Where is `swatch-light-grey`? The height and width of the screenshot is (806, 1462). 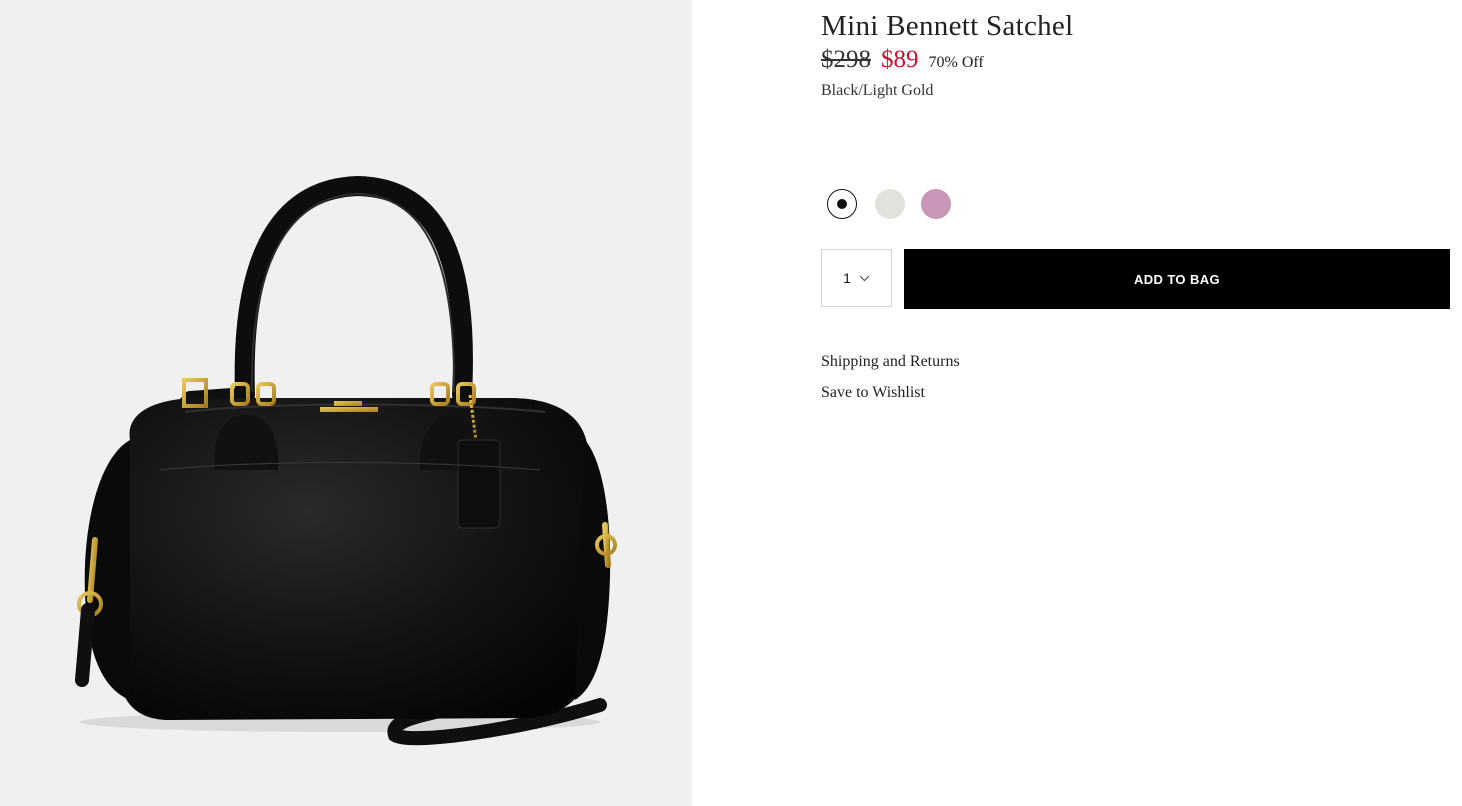
swatch-light-grey is located at coordinates (890, 204).